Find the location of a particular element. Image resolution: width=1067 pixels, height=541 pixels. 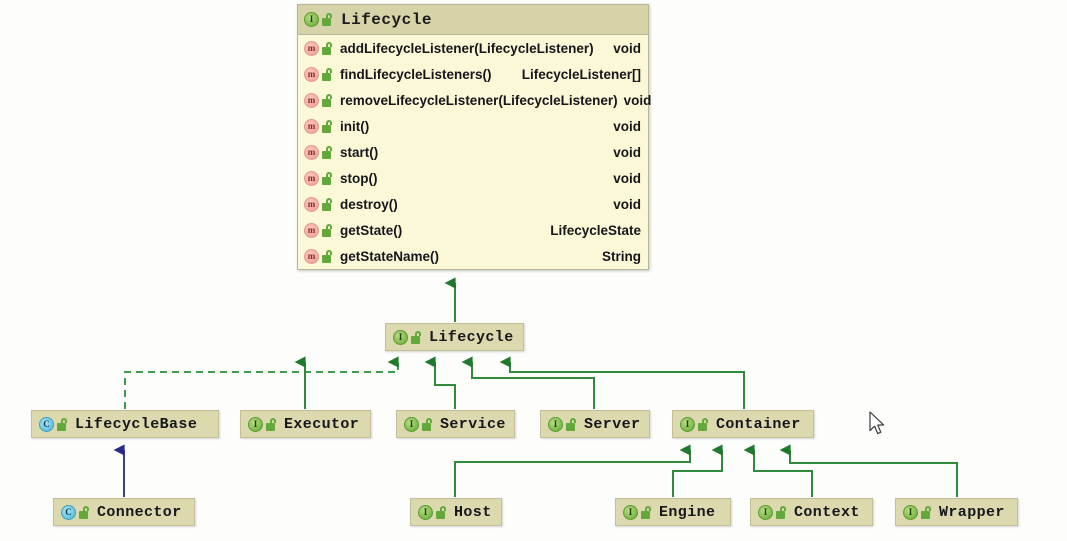

member-name: stop() is located at coordinates (359, 178).